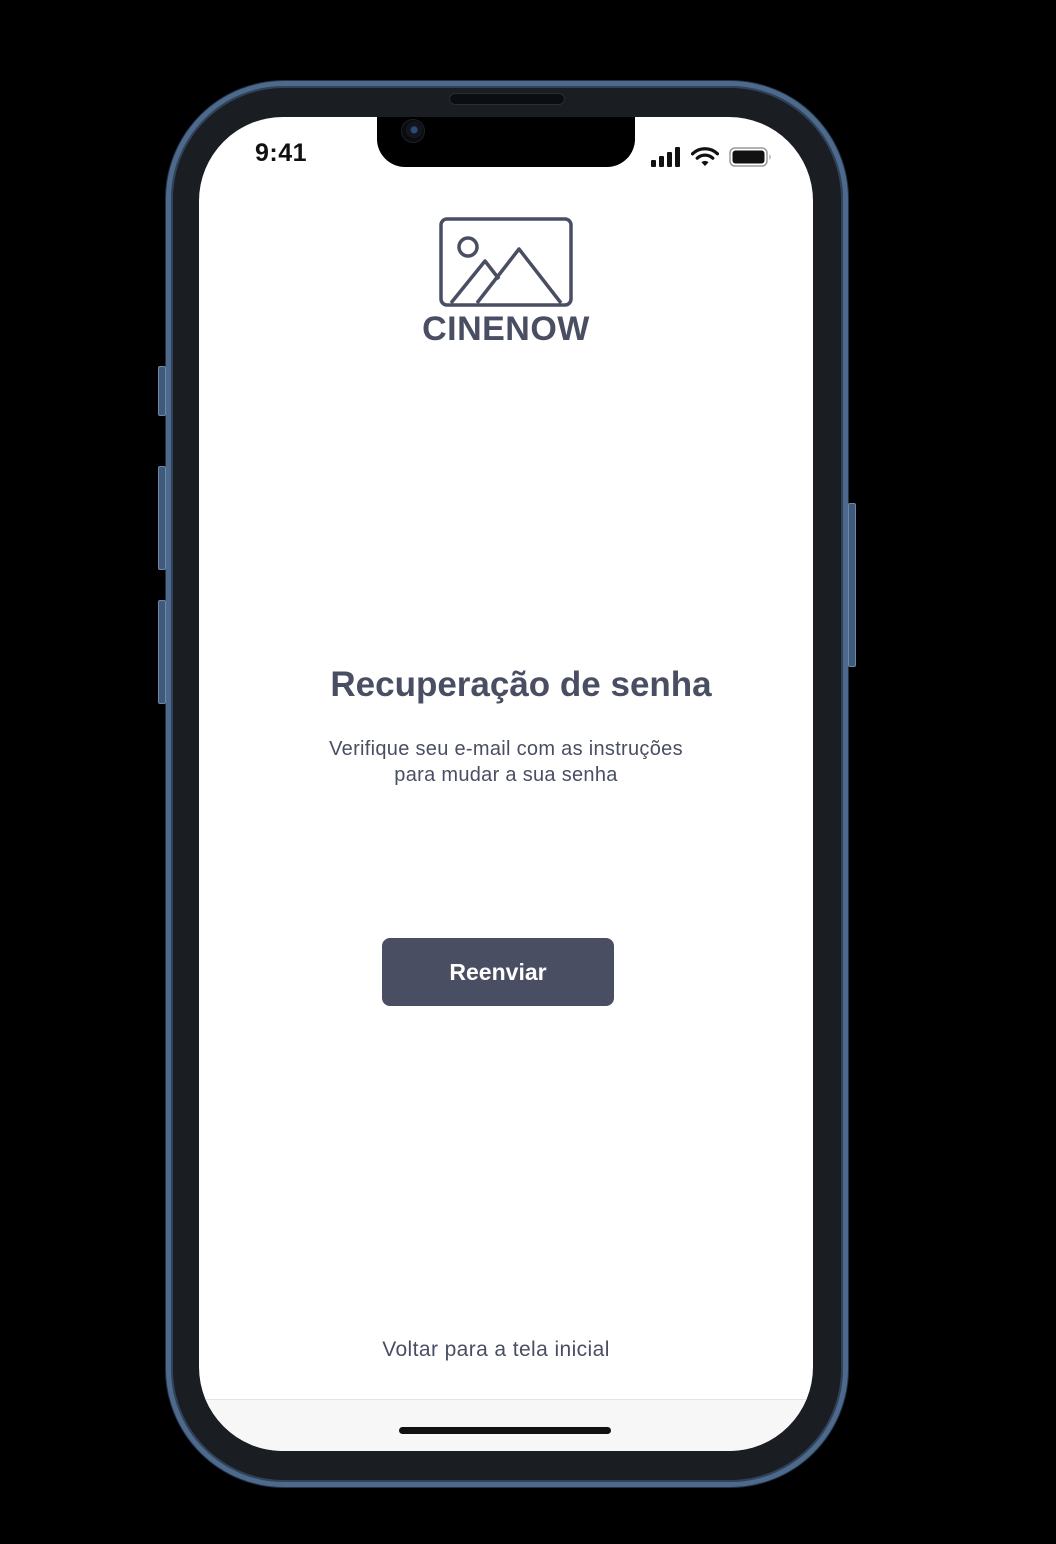  I want to click on app-logo: CINENOW, so click(506, 283).